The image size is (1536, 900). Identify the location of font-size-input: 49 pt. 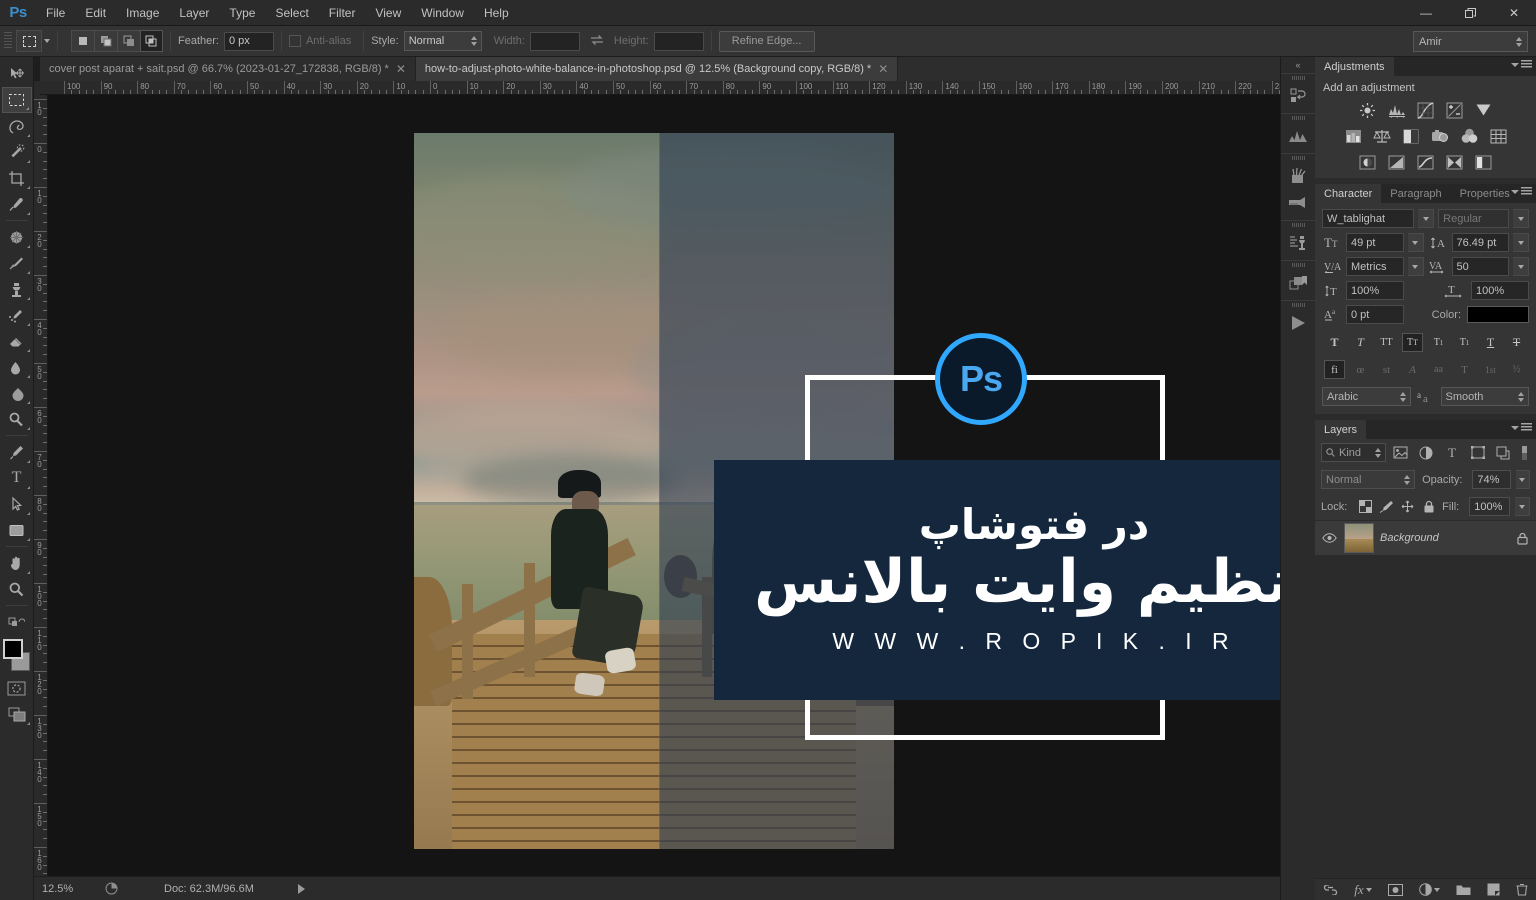
(1375, 242).